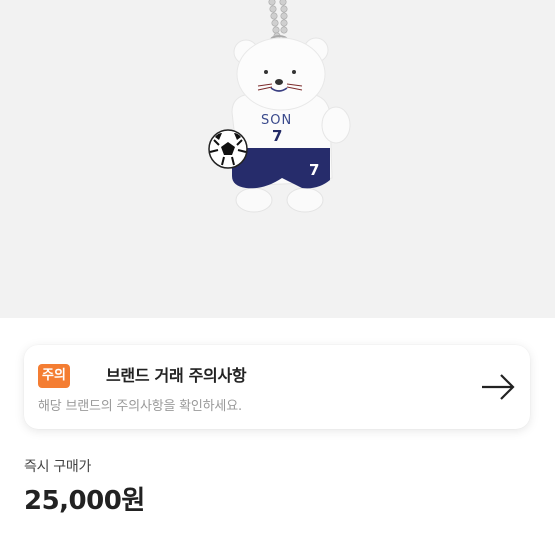 The image size is (555, 555). I want to click on soccer-ball, so click(228, 149).